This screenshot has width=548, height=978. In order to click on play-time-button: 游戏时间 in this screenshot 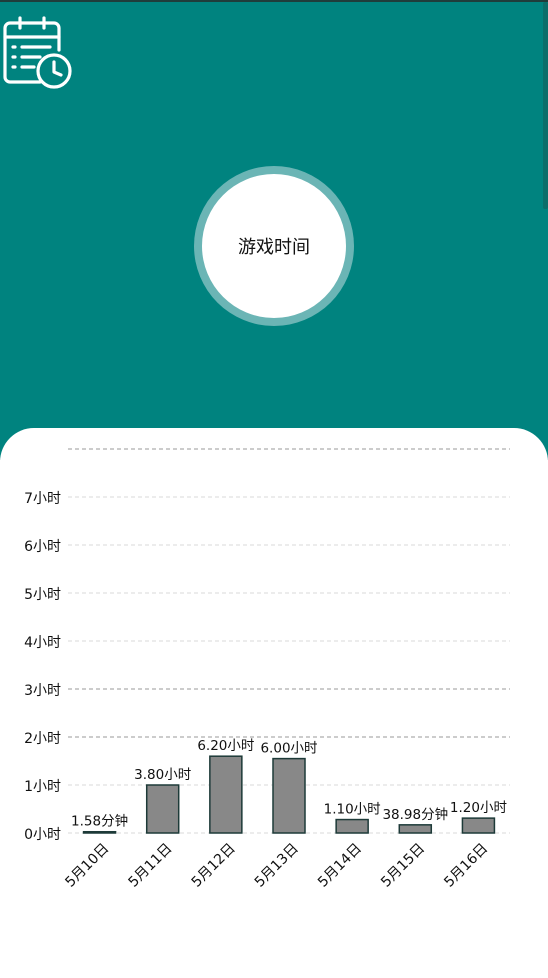, I will do `click(274, 246)`.